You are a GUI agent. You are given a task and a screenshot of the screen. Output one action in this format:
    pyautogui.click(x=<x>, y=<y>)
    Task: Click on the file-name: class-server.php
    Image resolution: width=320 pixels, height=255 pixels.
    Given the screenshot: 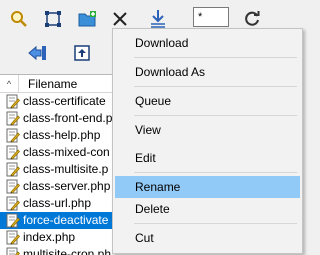 What is the action you would take?
    pyautogui.click(x=67, y=186)
    